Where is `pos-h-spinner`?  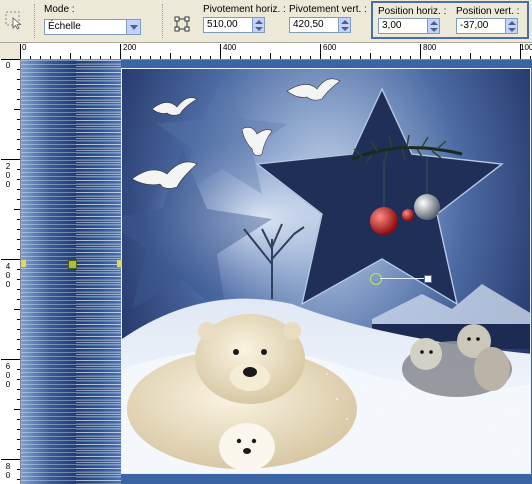
pos-h-spinner is located at coordinates (433, 26).